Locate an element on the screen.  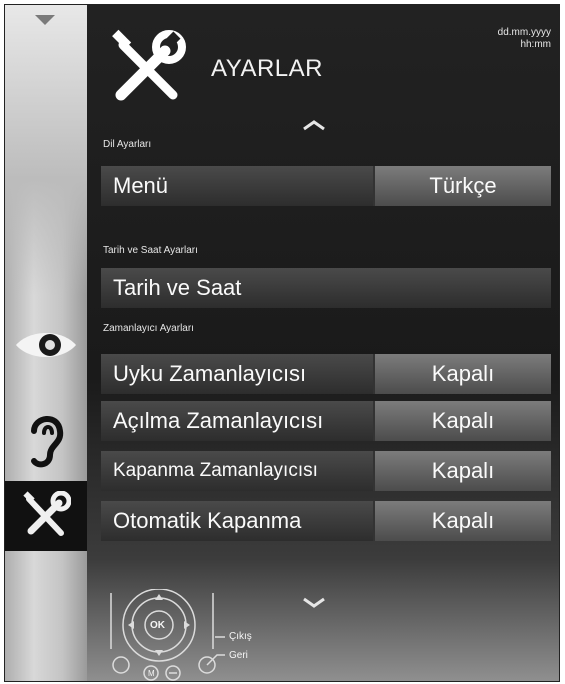
row-label: Otomatik Kapanma is located at coordinates (237, 521).